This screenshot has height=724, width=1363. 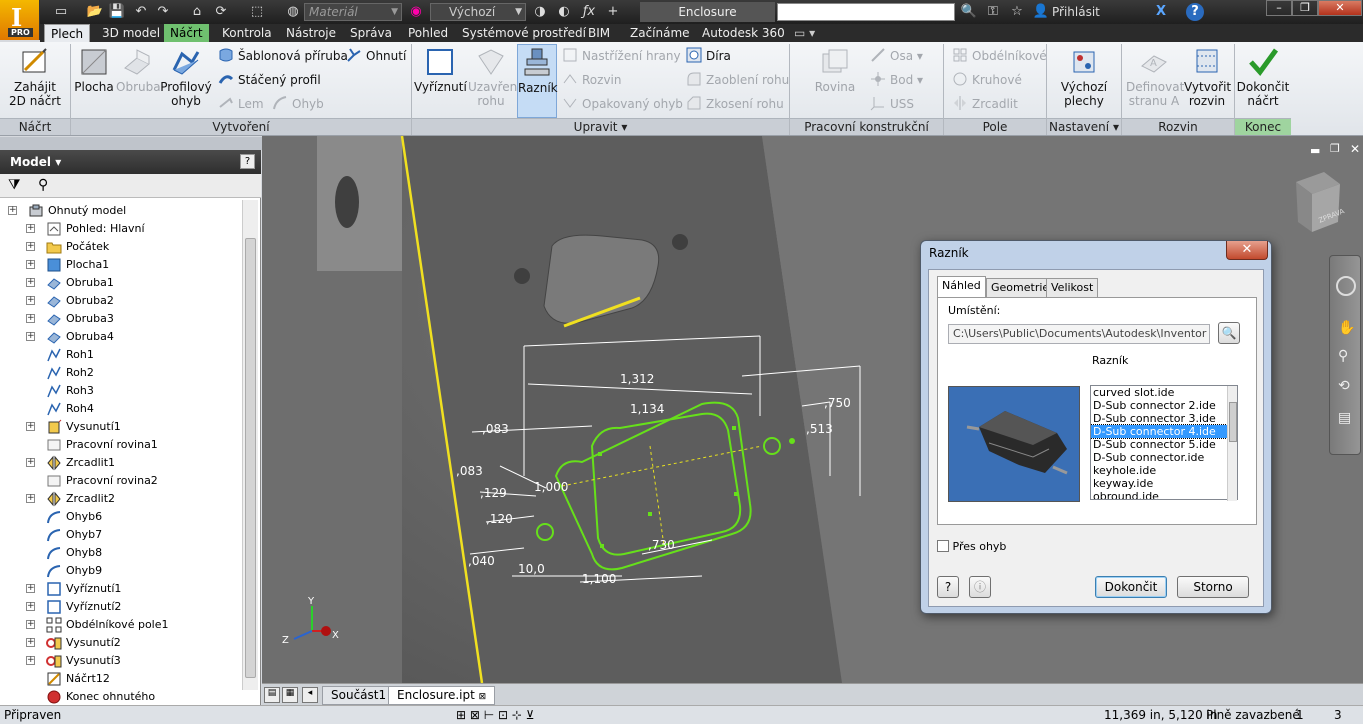 What do you see at coordinates (1229, 333) in the screenshot?
I see `browse-button: 🔍` at bounding box center [1229, 333].